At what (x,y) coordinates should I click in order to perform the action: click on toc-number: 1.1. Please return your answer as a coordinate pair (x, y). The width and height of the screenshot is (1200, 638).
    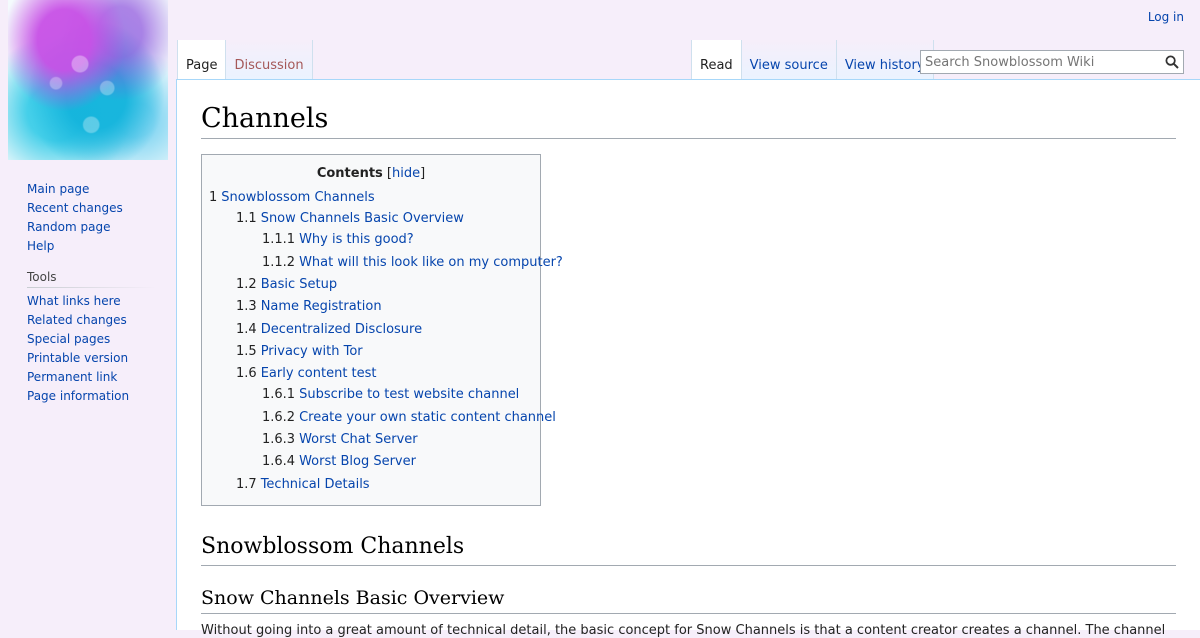
    Looking at the image, I should click on (246, 218).